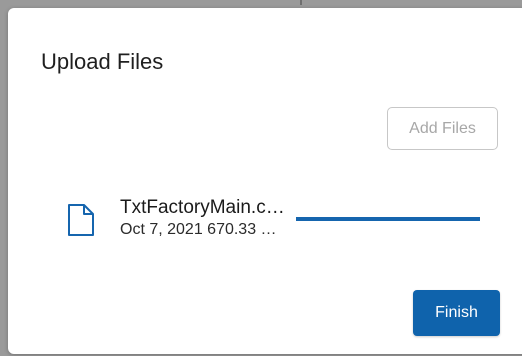 This screenshot has width=522, height=356. Describe the element at coordinates (81, 220) in the screenshot. I see `file-icon` at that location.